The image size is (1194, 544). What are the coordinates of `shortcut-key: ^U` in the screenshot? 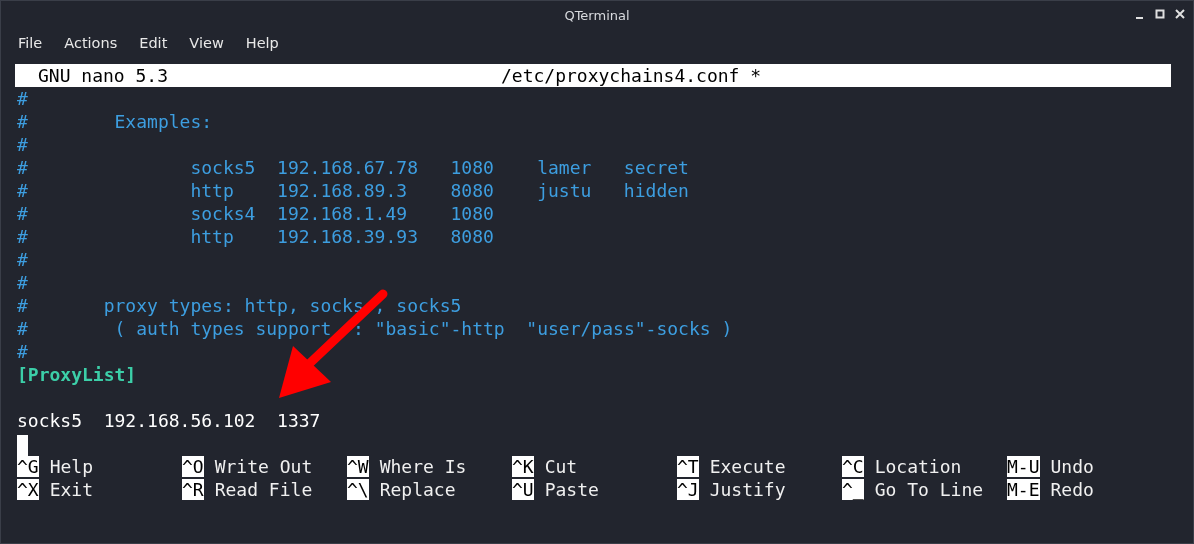 It's located at (523, 489).